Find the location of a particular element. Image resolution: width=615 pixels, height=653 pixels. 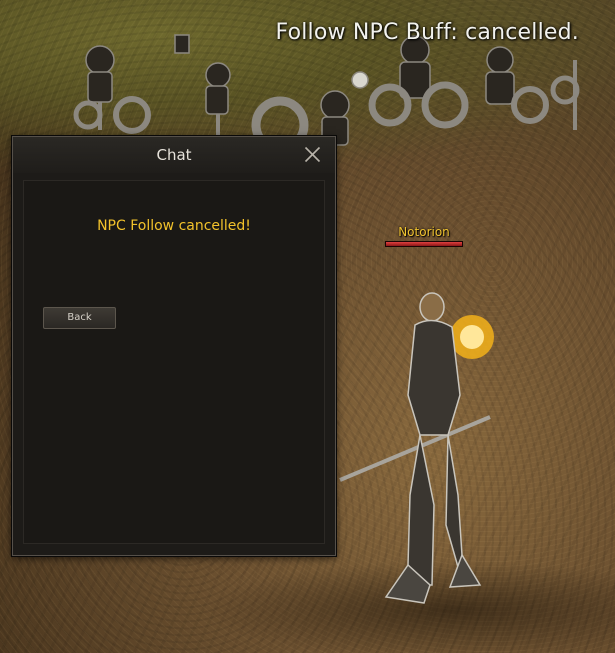

close-icon is located at coordinates (312, 154).